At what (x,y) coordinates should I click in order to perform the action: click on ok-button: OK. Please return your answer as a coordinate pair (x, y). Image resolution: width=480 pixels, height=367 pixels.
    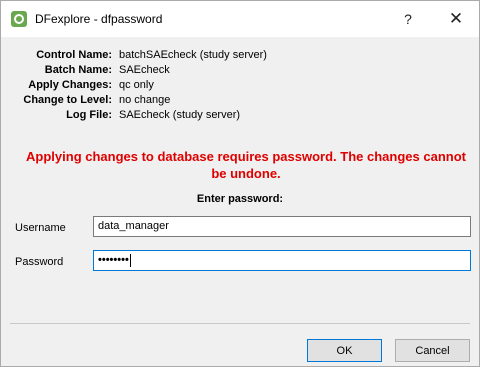
    Looking at the image, I should click on (344, 350).